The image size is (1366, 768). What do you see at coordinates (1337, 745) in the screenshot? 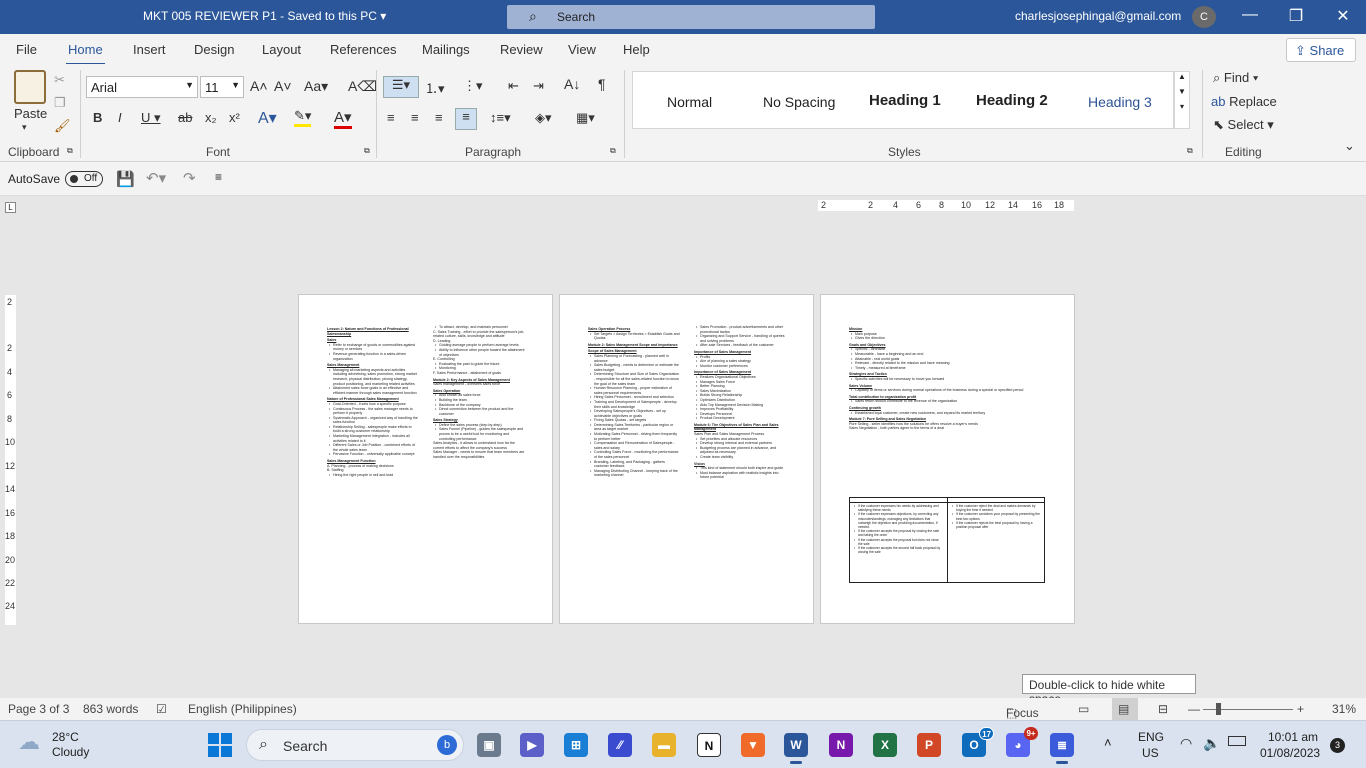
I see `notification-badge: 3` at bounding box center [1337, 745].